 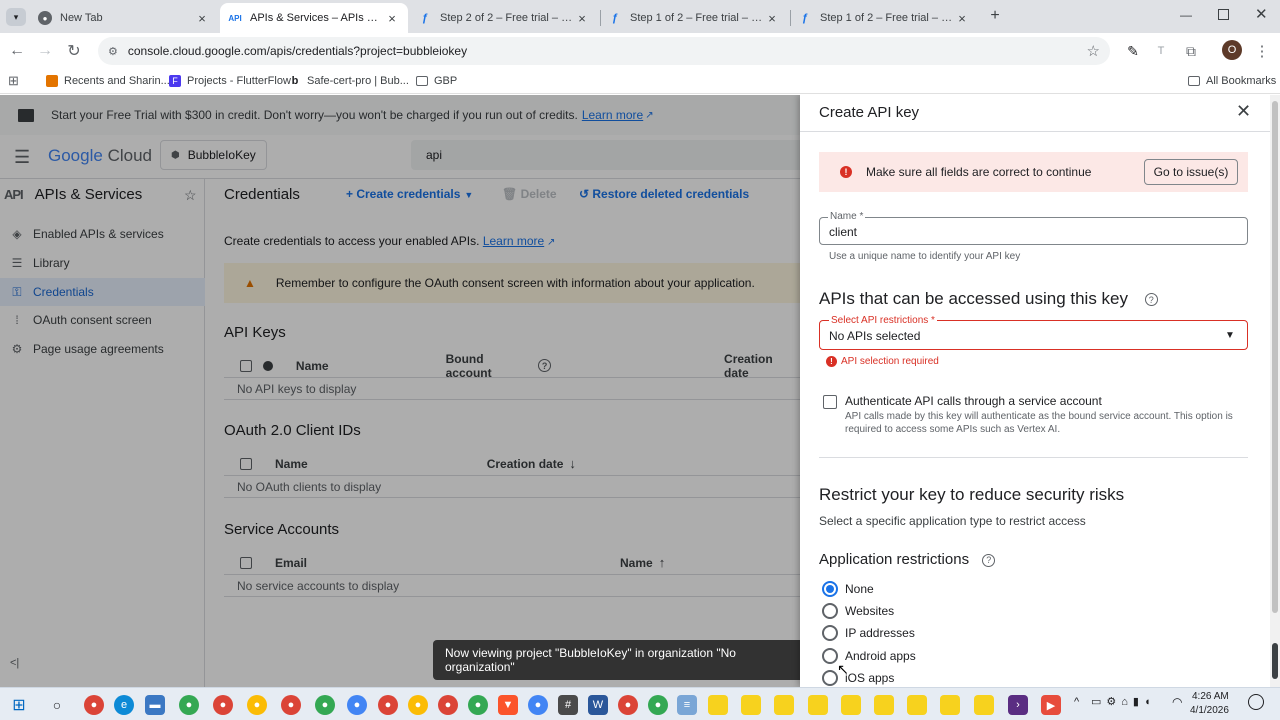 What do you see at coordinates (830, 589) in the screenshot?
I see `radio-none` at bounding box center [830, 589].